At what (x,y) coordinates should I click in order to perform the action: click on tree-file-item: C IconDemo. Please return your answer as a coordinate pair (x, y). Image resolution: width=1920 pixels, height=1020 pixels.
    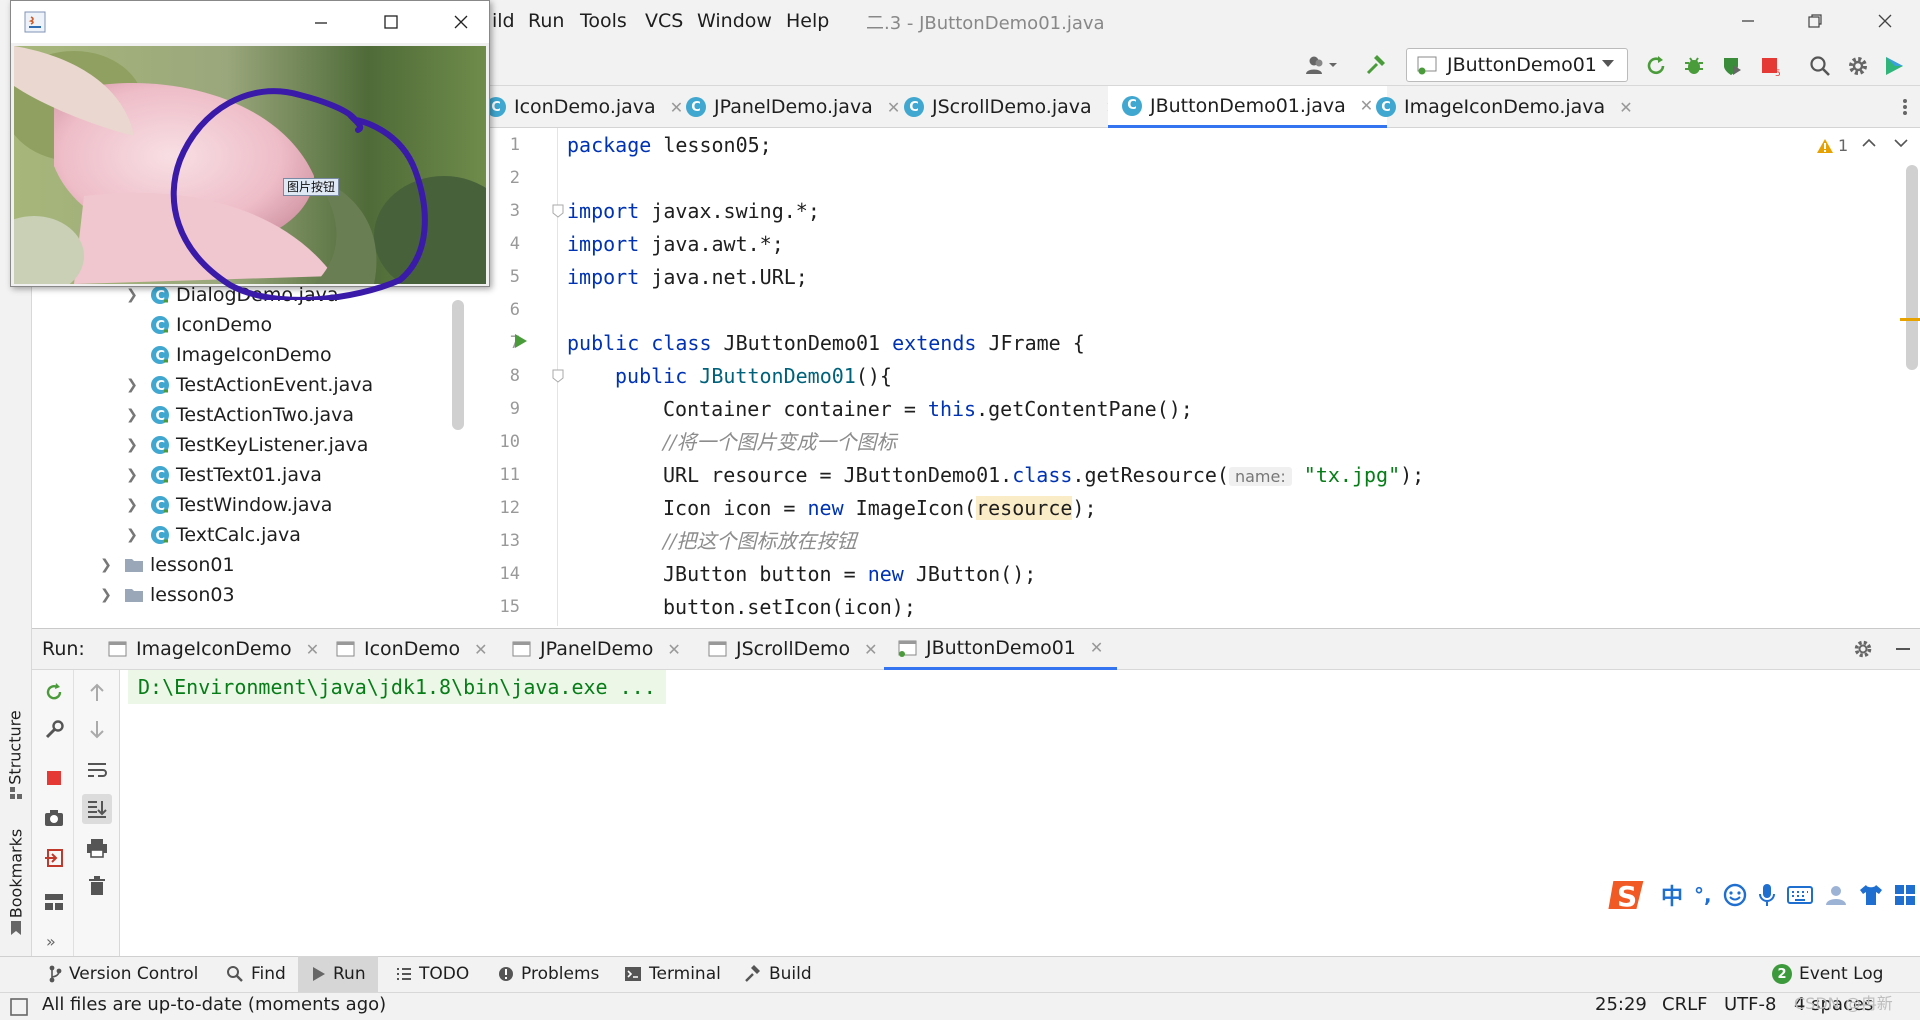
    Looking at the image, I should click on (197, 325).